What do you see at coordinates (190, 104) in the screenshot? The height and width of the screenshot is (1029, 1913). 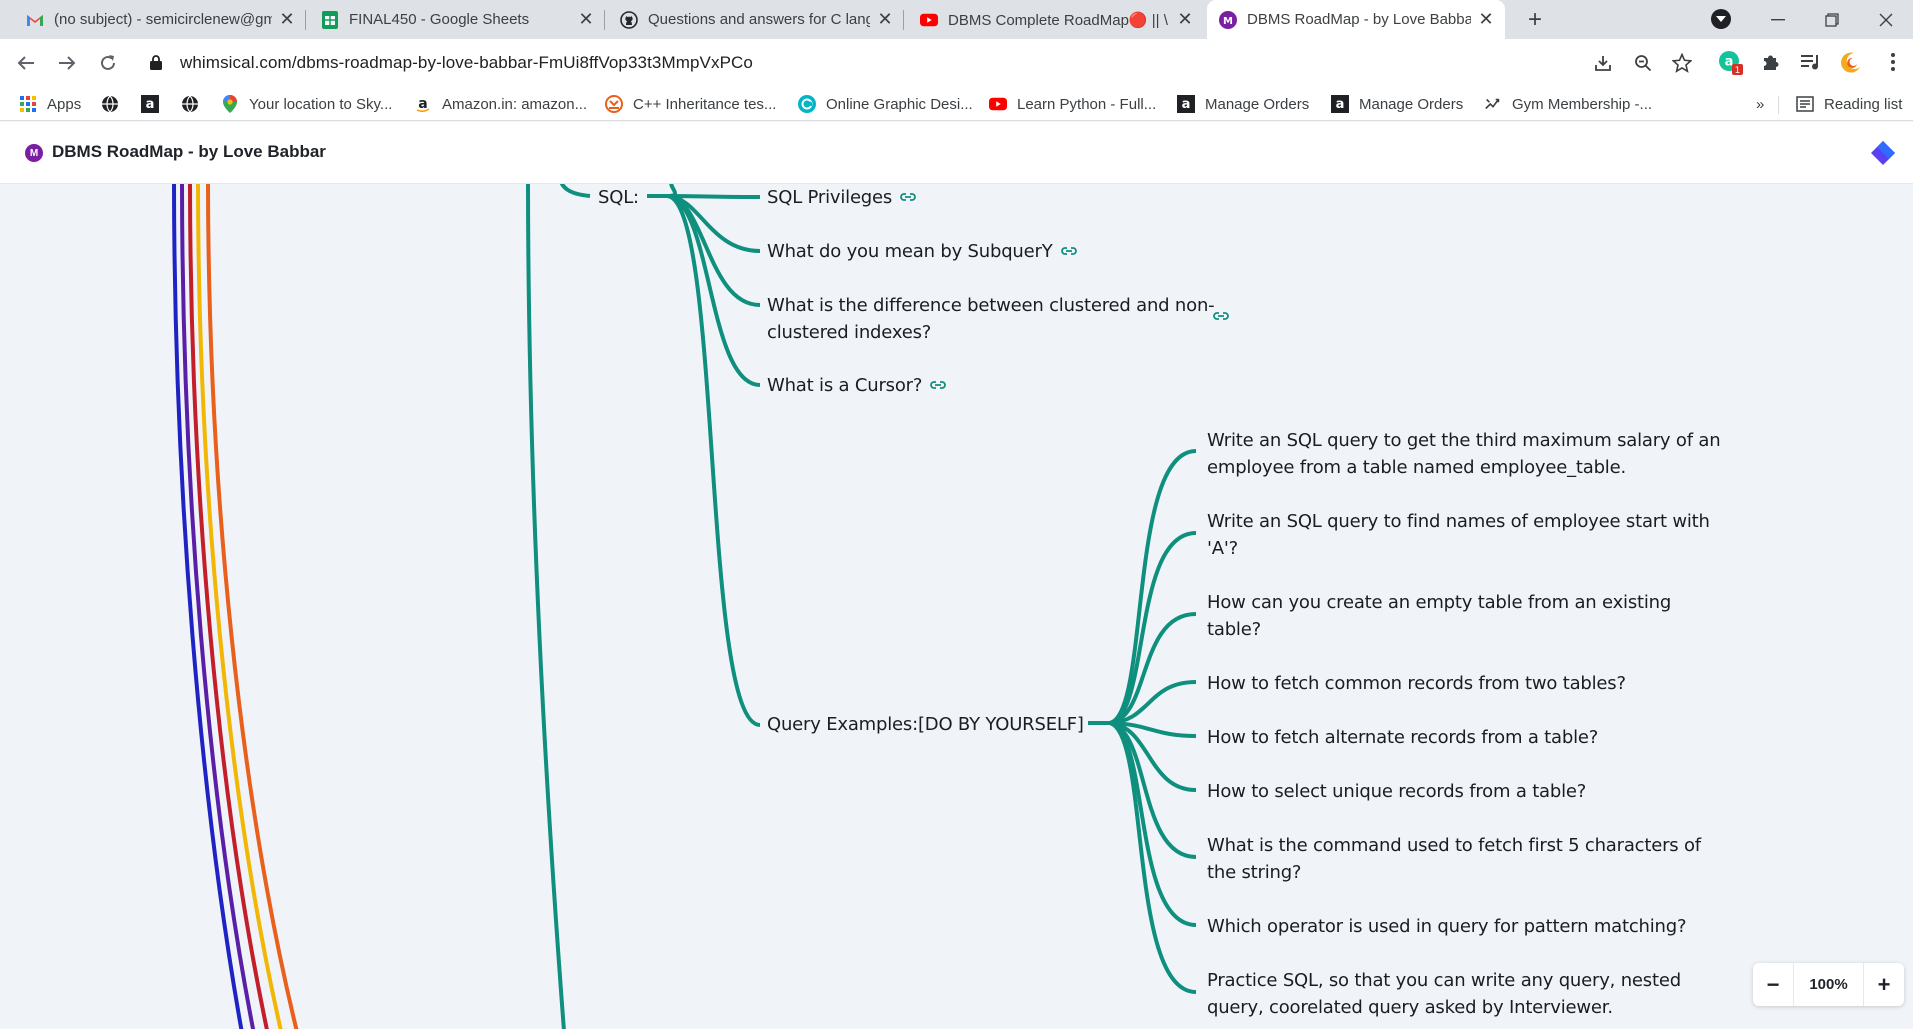 I see `globe-icon` at bounding box center [190, 104].